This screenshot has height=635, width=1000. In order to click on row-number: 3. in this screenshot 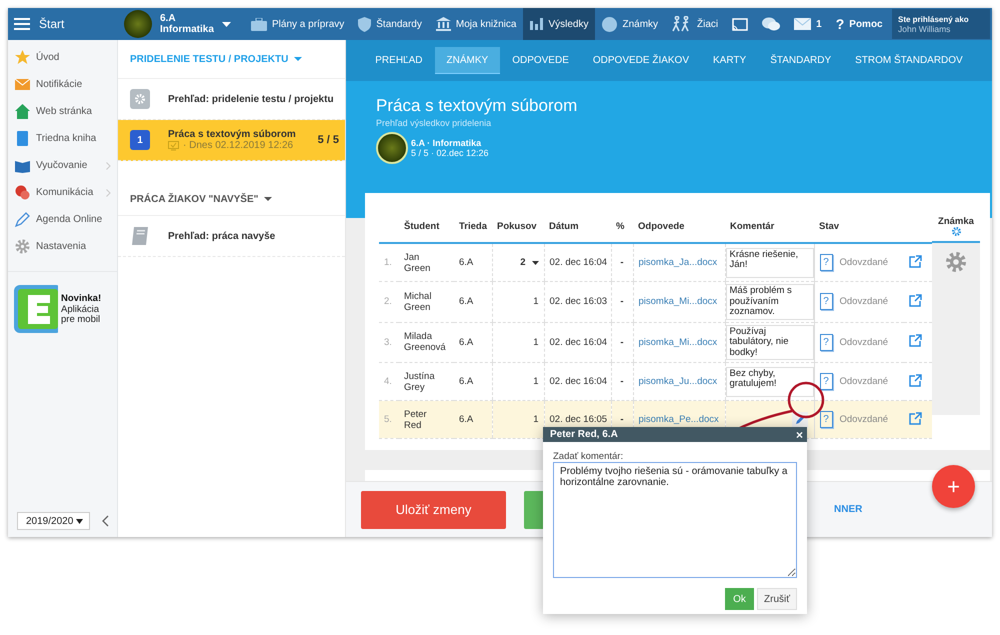, I will do `click(389, 342)`.